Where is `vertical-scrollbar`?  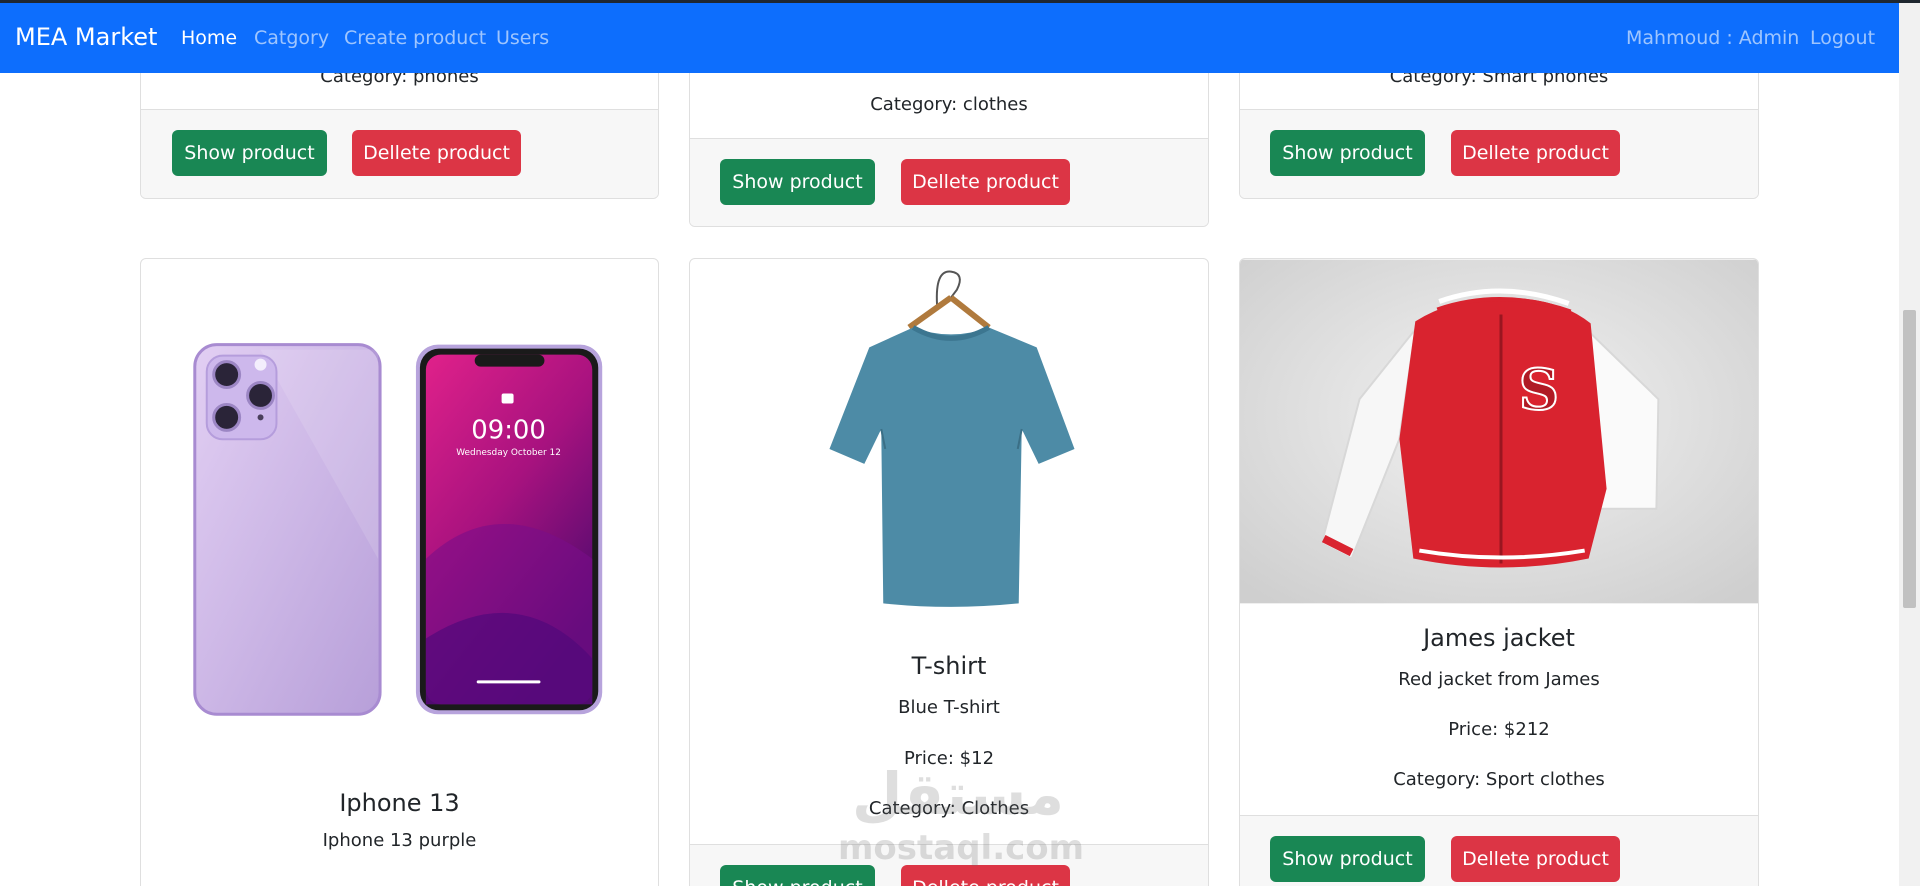
vertical-scrollbar is located at coordinates (1909, 443).